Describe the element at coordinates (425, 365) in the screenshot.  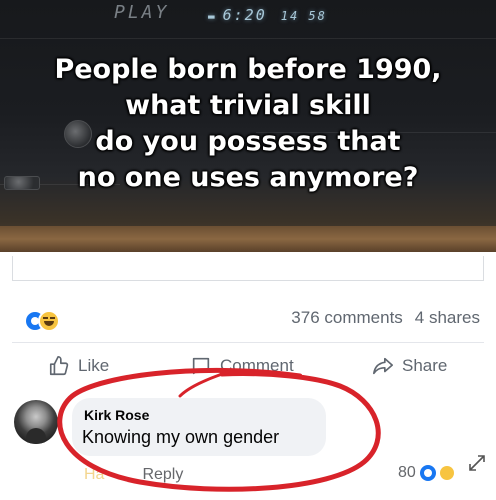
I see `share-label: Share` at that location.